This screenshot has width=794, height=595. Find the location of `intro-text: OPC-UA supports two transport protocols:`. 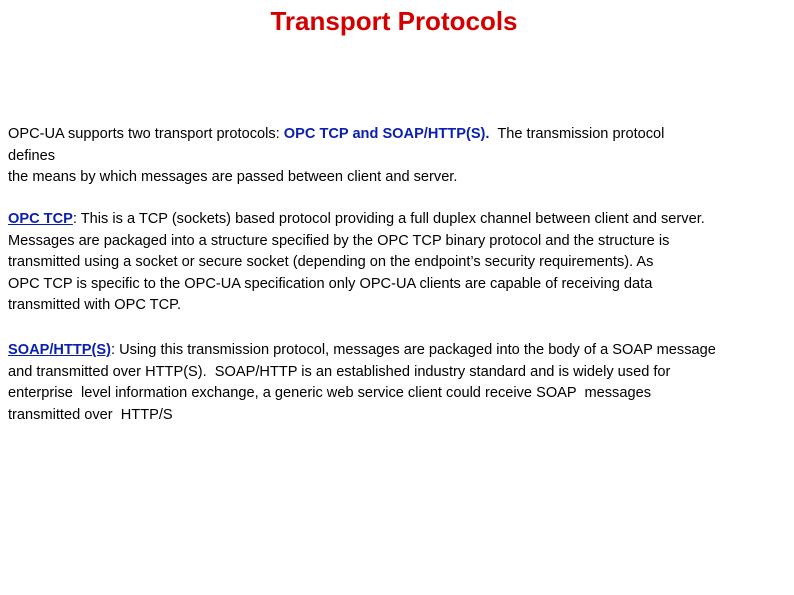

intro-text: OPC-UA supports two transport protocols: is located at coordinates (146, 134).